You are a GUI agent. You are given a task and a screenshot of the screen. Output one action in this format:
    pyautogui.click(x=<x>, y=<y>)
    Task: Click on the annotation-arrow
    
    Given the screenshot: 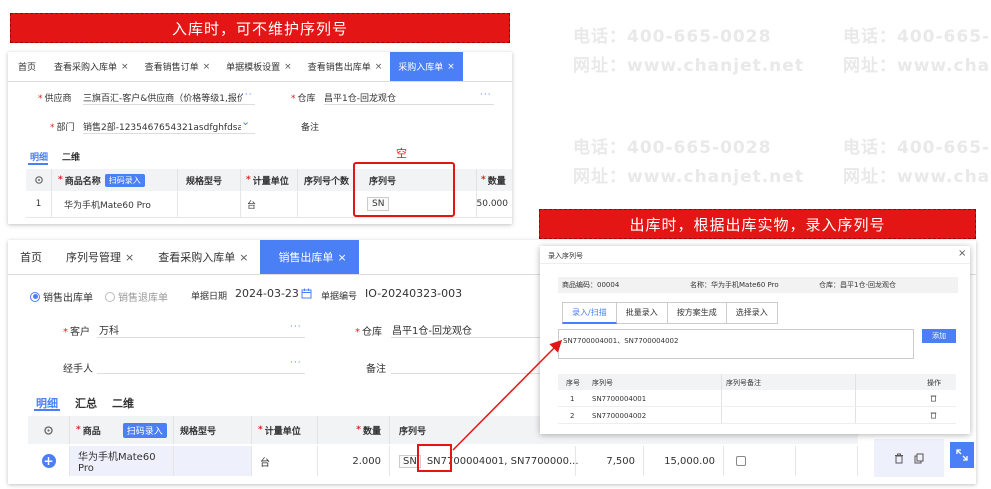 What is the action you would take?
    pyautogui.click(x=507, y=395)
    